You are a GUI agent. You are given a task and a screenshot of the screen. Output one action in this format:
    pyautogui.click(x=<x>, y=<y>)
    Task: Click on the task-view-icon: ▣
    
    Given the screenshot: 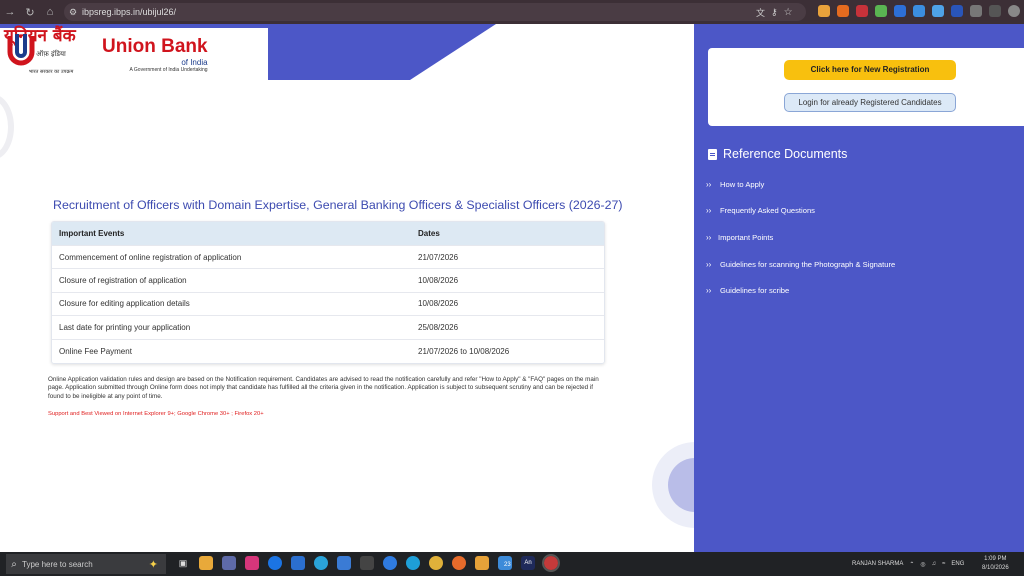 What is the action you would take?
    pyautogui.click(x=183, y=563)
    